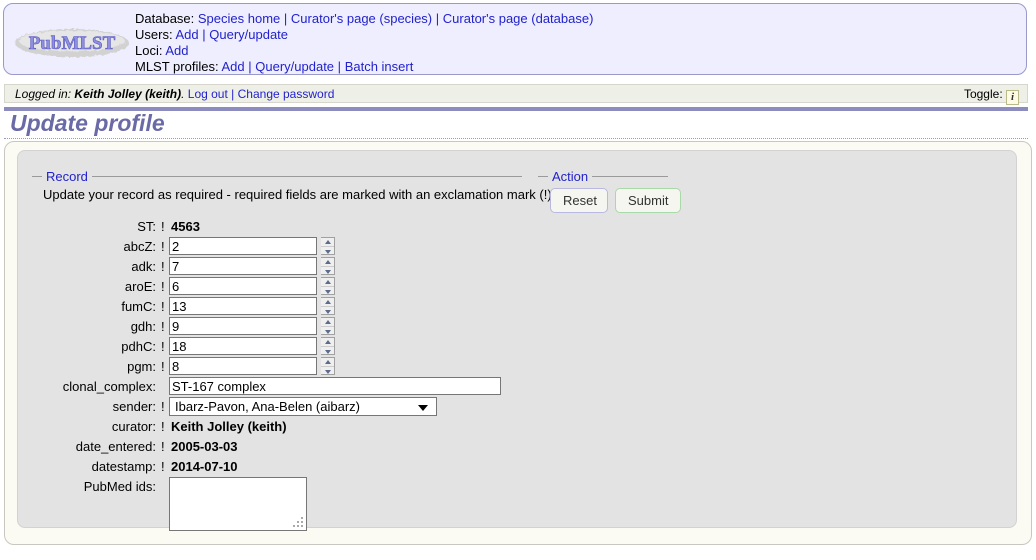 The height and width of the screenshot is (560, 1036). Describe the element at coordinates (238, 504) in the screenshot. I see `pubmed-ids-textarea` at that location.